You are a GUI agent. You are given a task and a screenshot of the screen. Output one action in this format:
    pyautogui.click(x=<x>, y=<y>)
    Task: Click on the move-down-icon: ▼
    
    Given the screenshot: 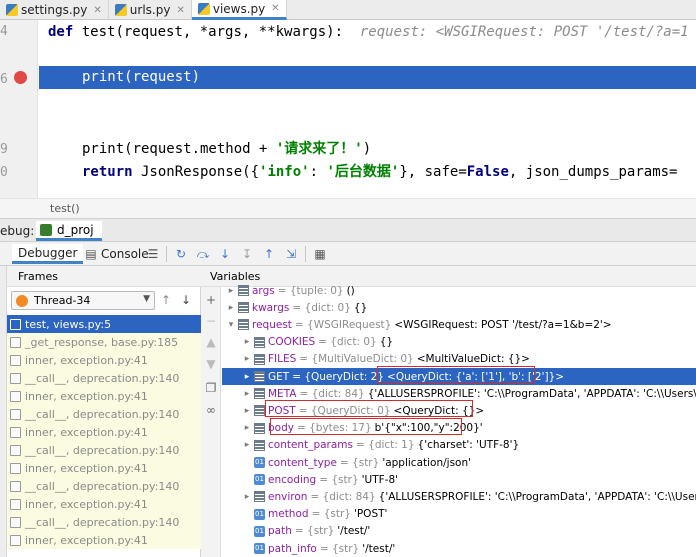 What is the action you would take?
    pyautogui.click(x=211, y=364)
    